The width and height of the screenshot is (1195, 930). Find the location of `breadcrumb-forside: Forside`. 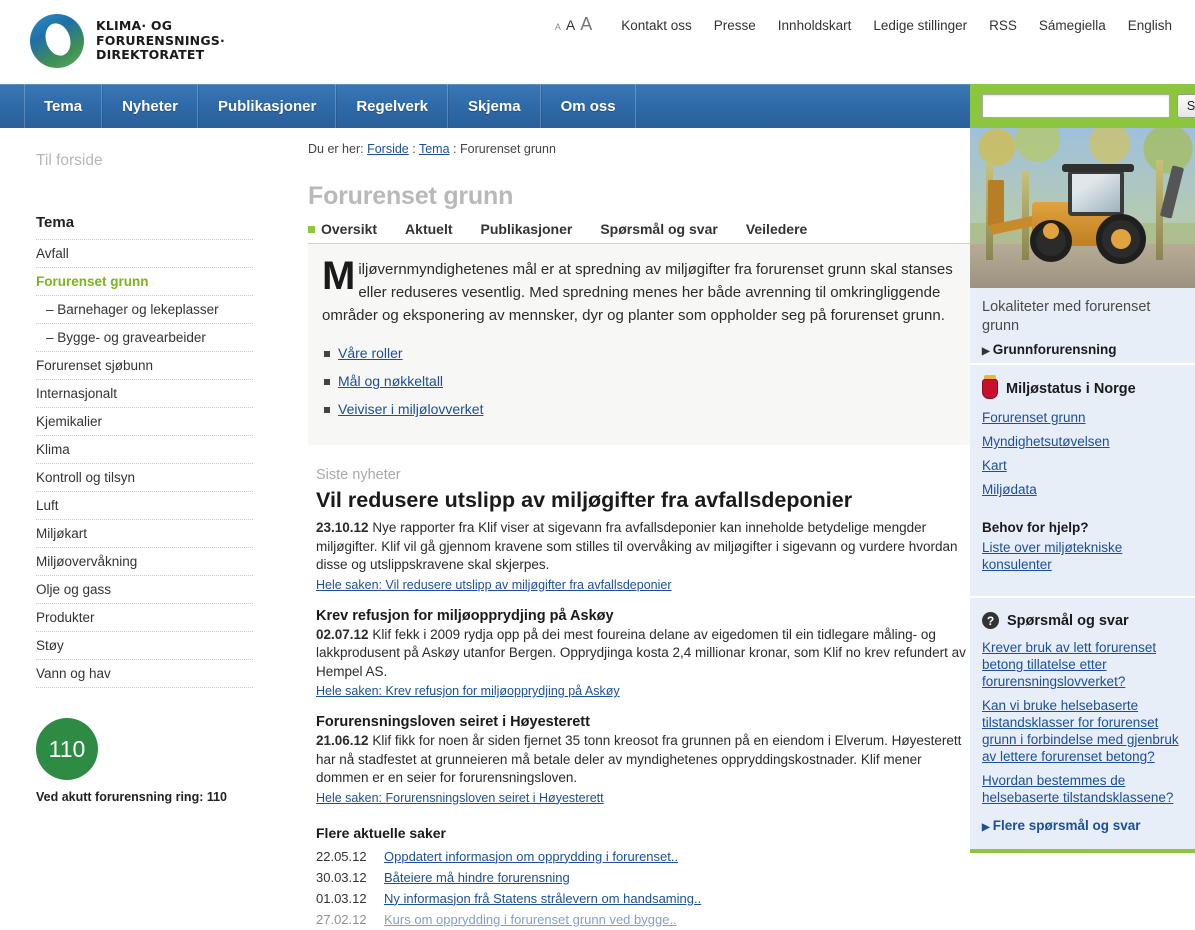

breadcrumb-forside: Forside is located at coordinates (388, 149).